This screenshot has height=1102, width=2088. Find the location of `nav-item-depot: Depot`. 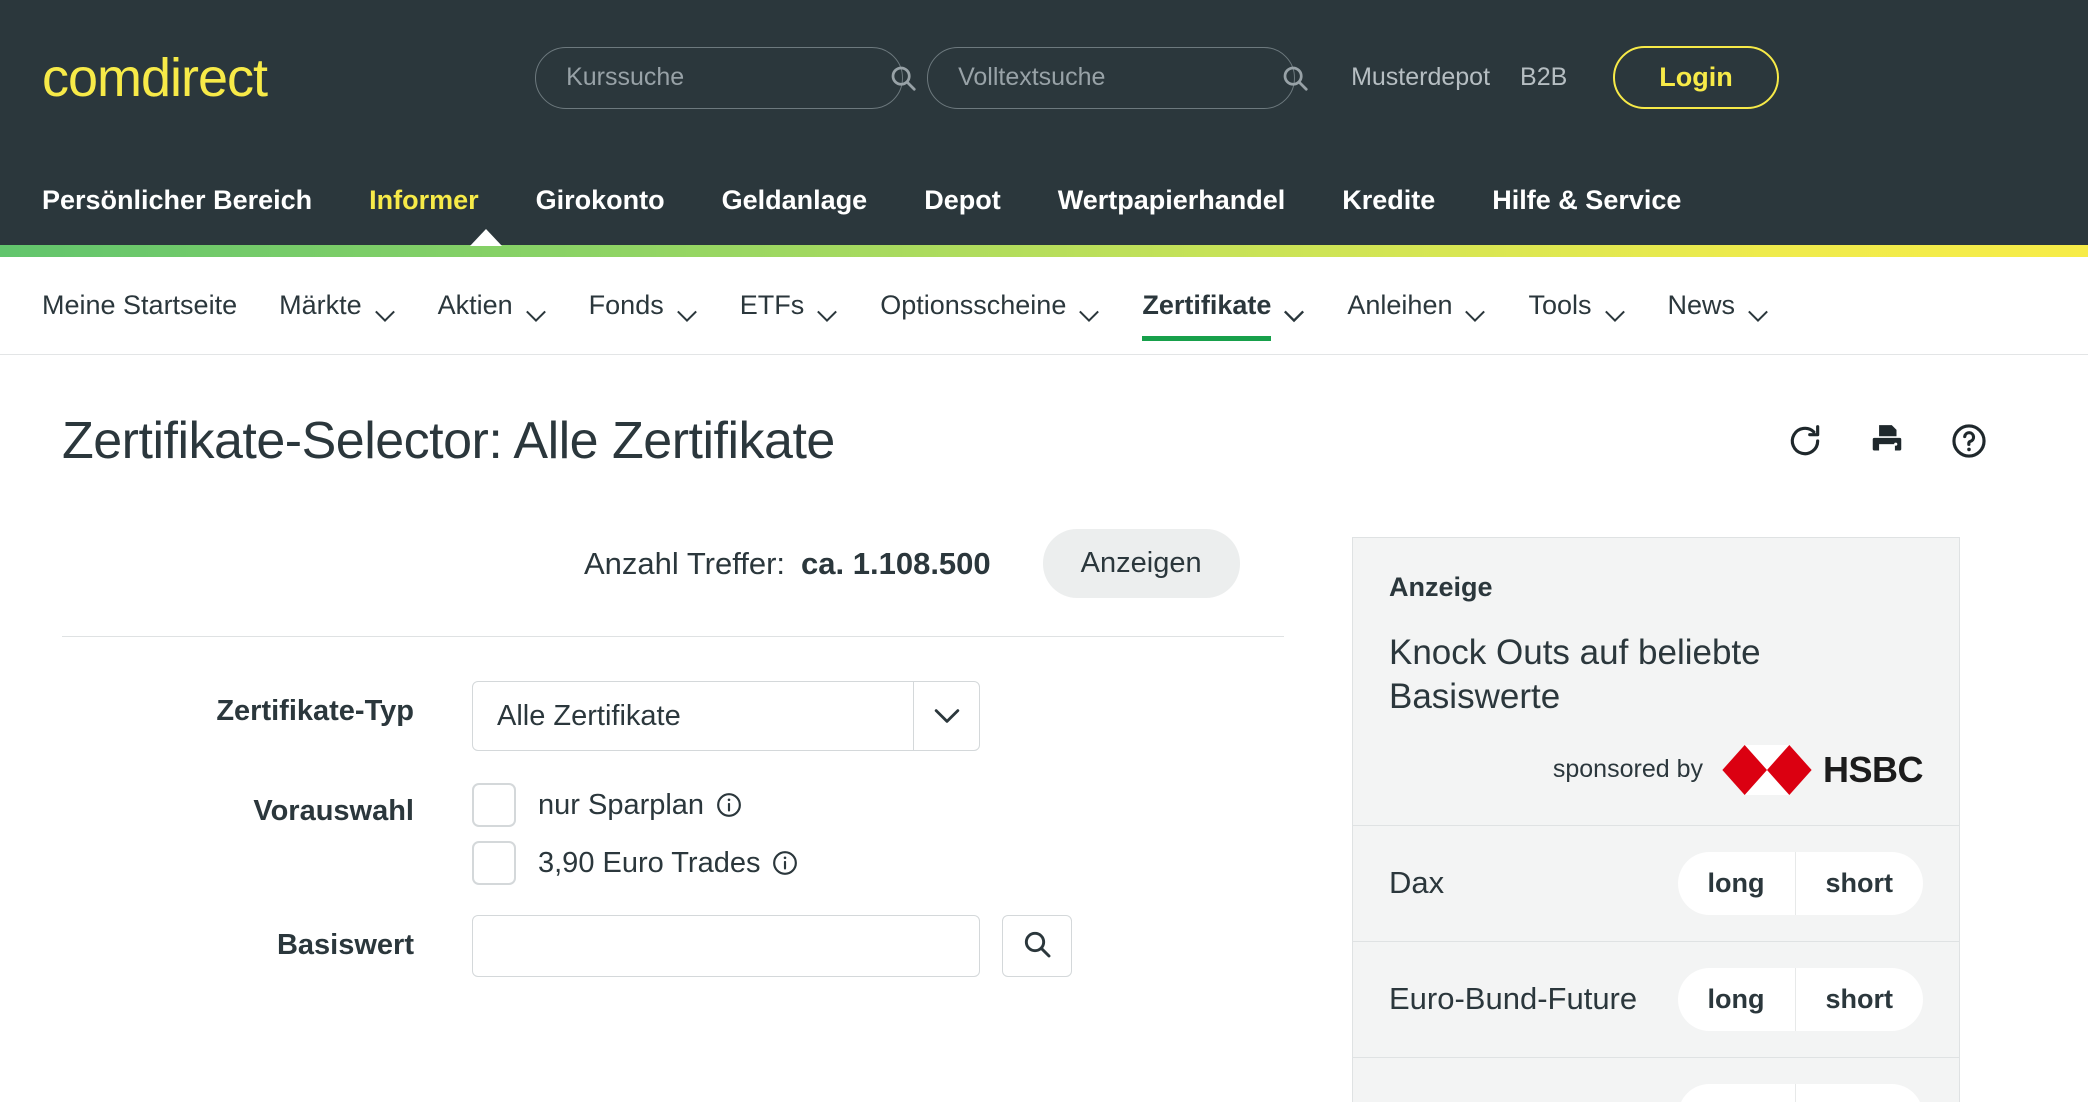

nav-item-depot: Depot is located at coordinates (962, 200).